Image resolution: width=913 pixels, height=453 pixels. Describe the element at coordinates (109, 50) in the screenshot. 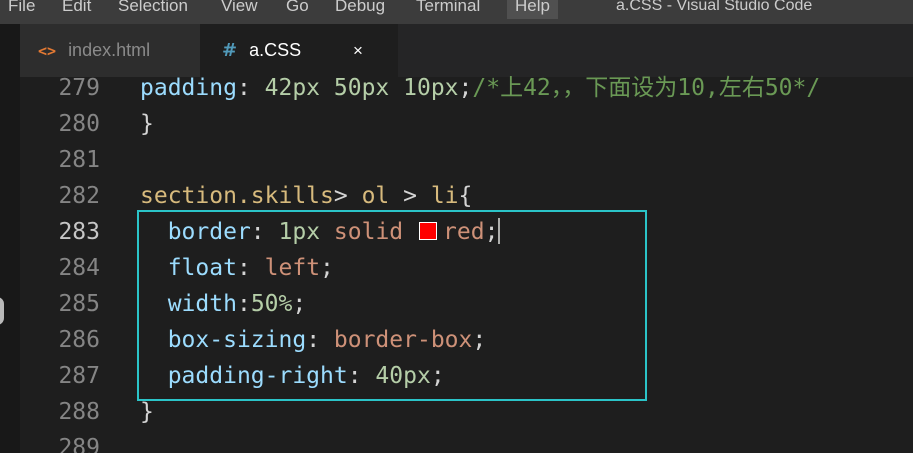

I see `tab-label: index.html` at that location.